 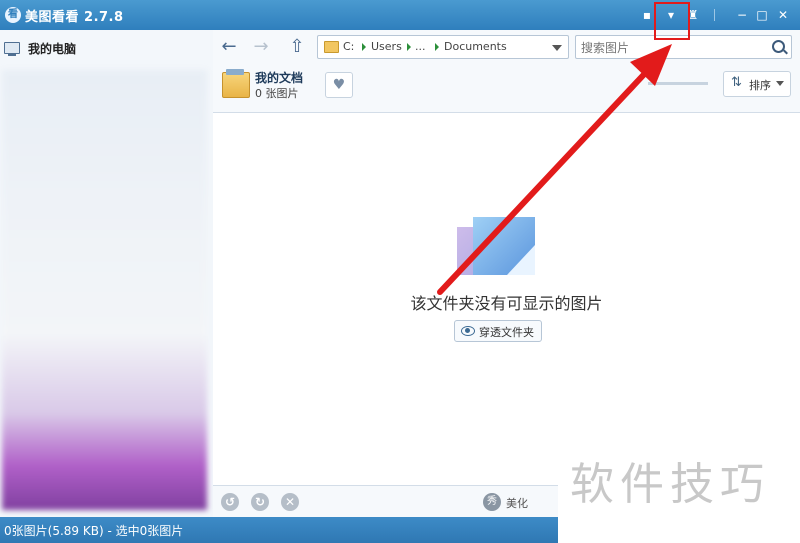 What do you see at coordinates (672, 21) in the screenshot?
I see `annotation-highlight-box` at bounding box center [672, 21].